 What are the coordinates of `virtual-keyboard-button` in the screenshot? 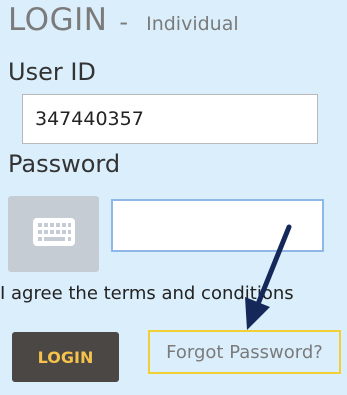 It's located at (53, 234).